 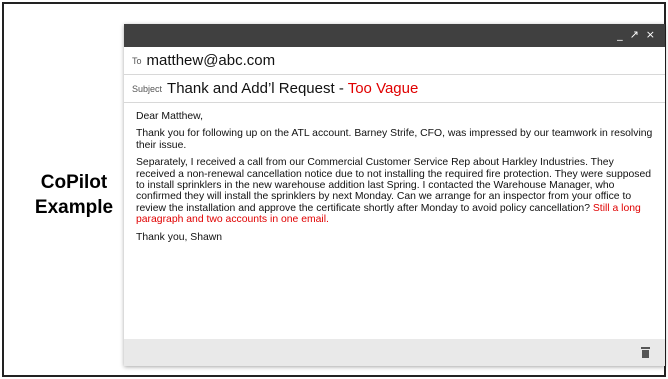 What do you see at coordinates (211, 60) in the screenshot?
I see `to-field: matthew@abc.com` at bounding box center [211, 60].